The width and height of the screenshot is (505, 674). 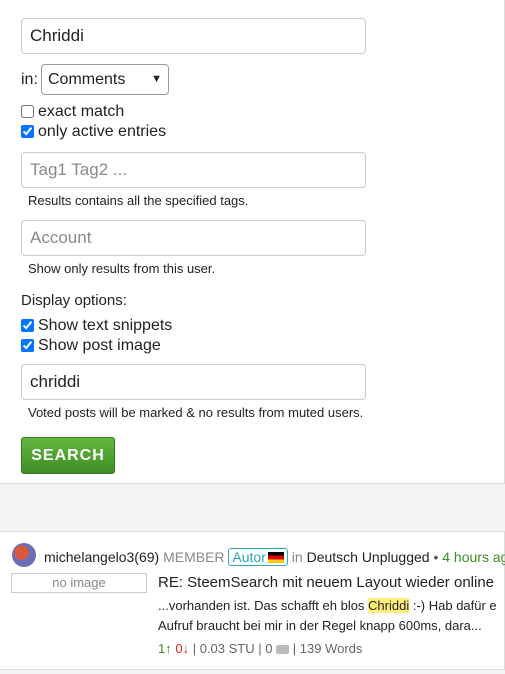 What do you see at coordinates (81, 111) in the screenshot?
I see `exact-match-label: exact match` at bounding box center [81, 111].